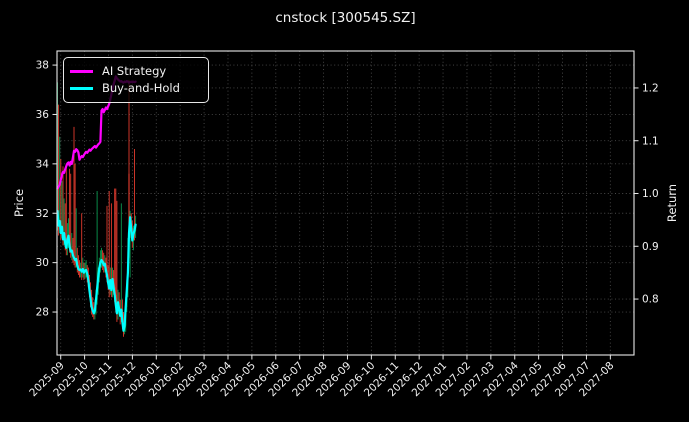 The image size is (689, 422). Describe the element at coordinates (42, 66) in the screenshot. I see `price-tick-label: 38` at that location.